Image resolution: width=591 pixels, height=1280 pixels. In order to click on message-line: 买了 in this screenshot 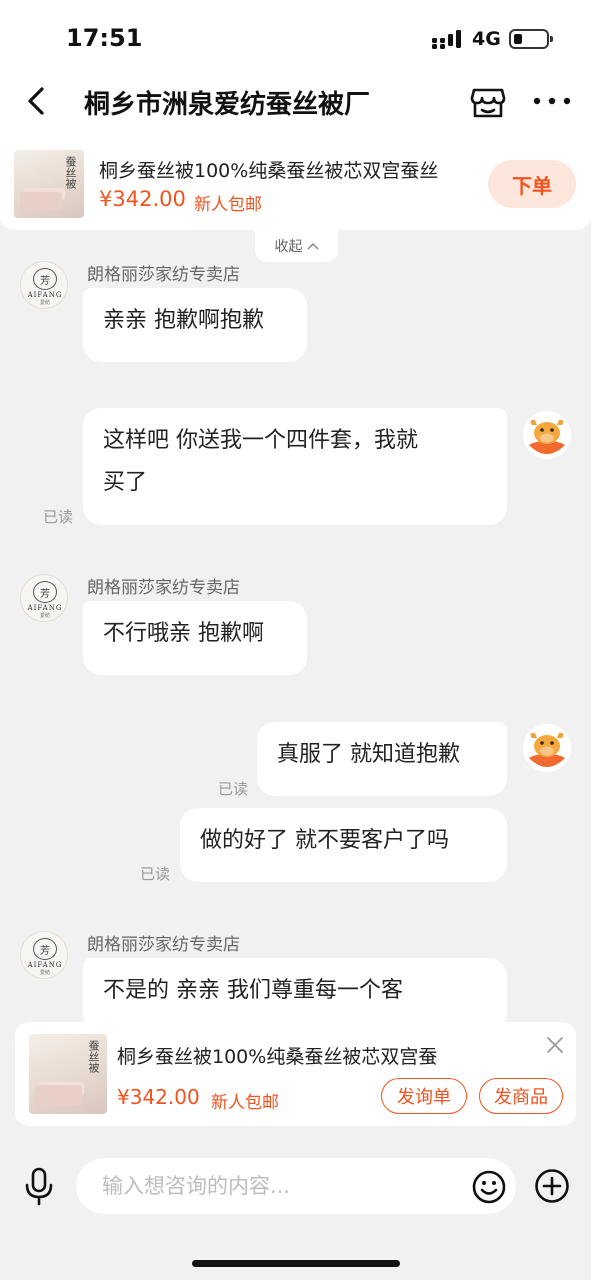, I will do `click(125, 482)`.